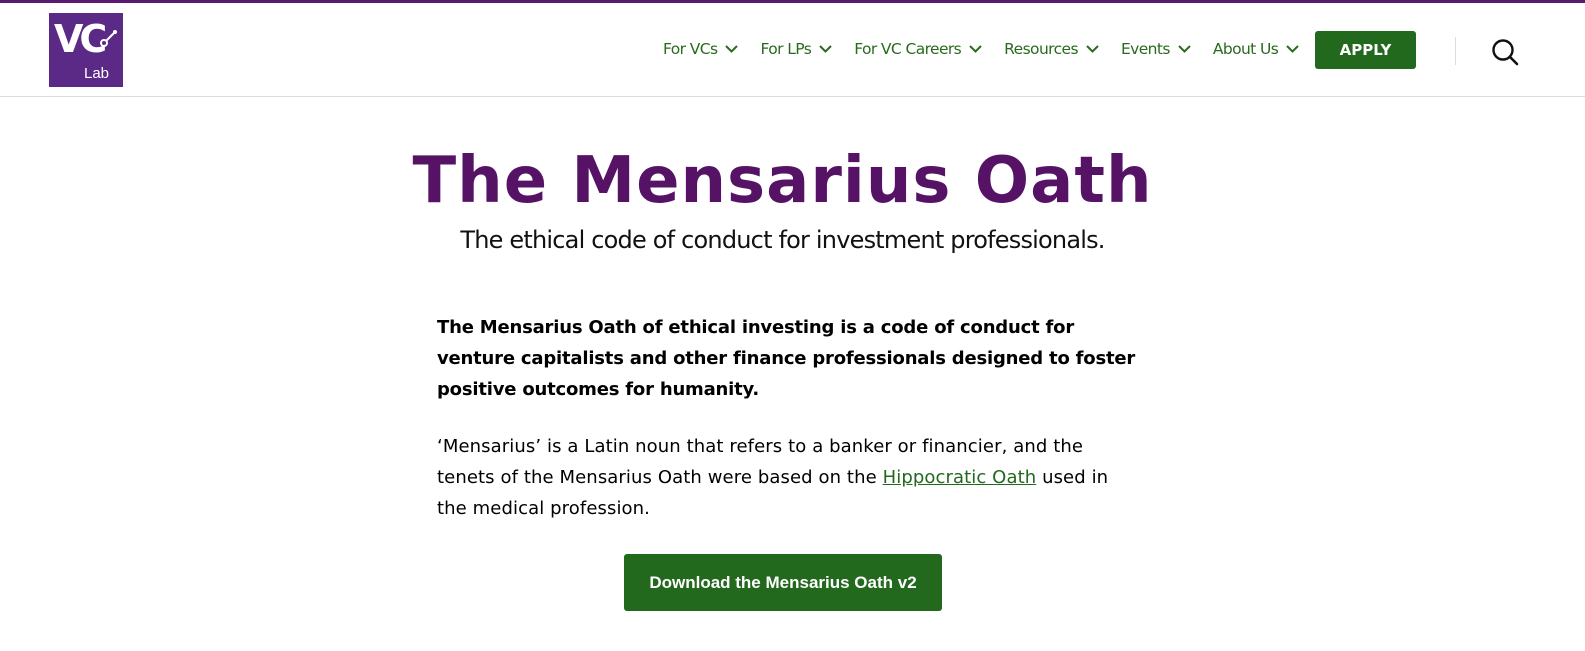 The image size is (1585, 651). I want to click on nav-item-label: Resources, so click(1041, 49).